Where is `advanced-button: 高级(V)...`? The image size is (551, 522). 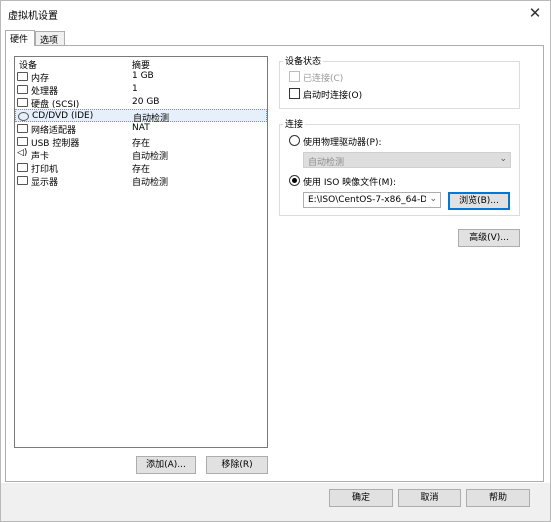
advanced-button: 高级(V)... is located at coordinates (489, 238).